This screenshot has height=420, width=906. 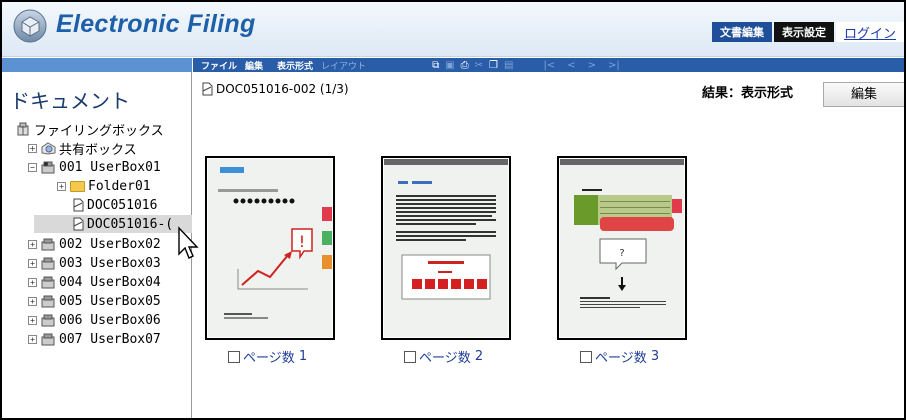 I want to click on tree-item-userbox03: + 003 UserBox03, so click(x=94, y=263).